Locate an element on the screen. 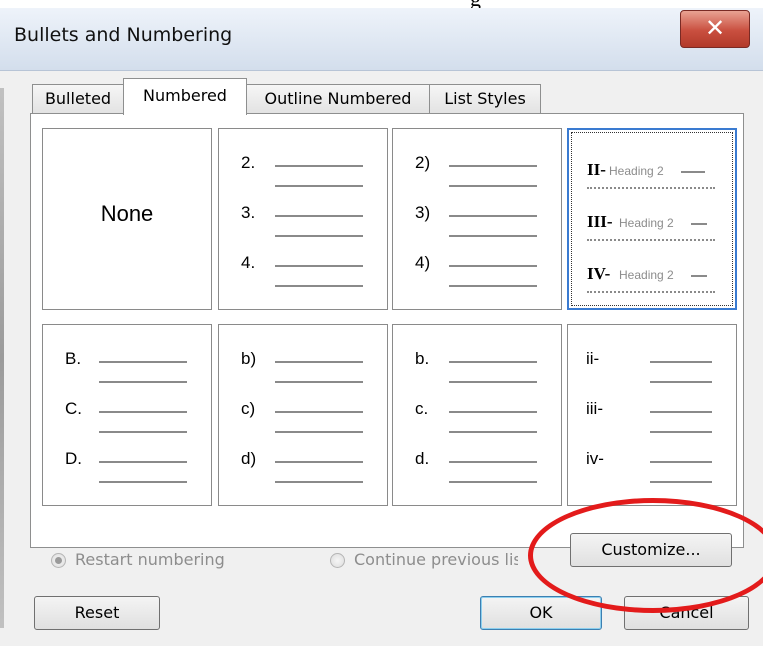 This screenshot has width=763, height=646. list-number: IV- is located at coordinates (599, 273).